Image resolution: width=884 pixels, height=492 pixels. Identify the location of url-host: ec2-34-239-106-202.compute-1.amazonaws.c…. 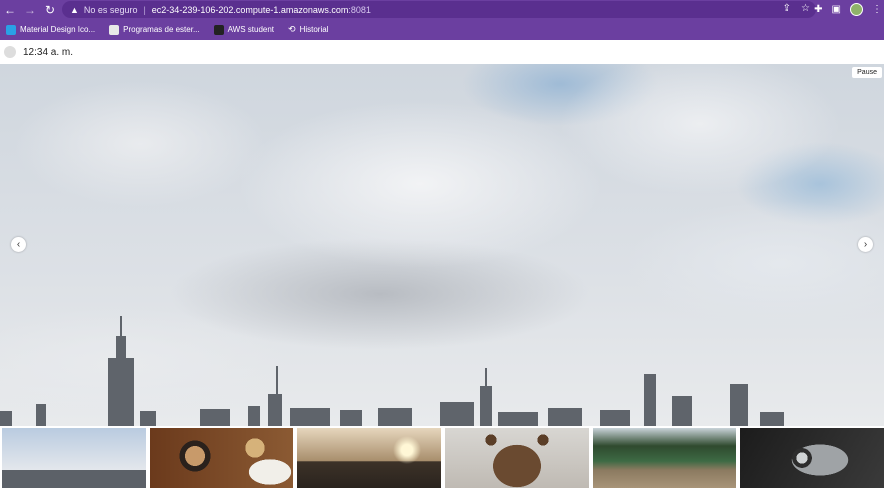
(250, 9).